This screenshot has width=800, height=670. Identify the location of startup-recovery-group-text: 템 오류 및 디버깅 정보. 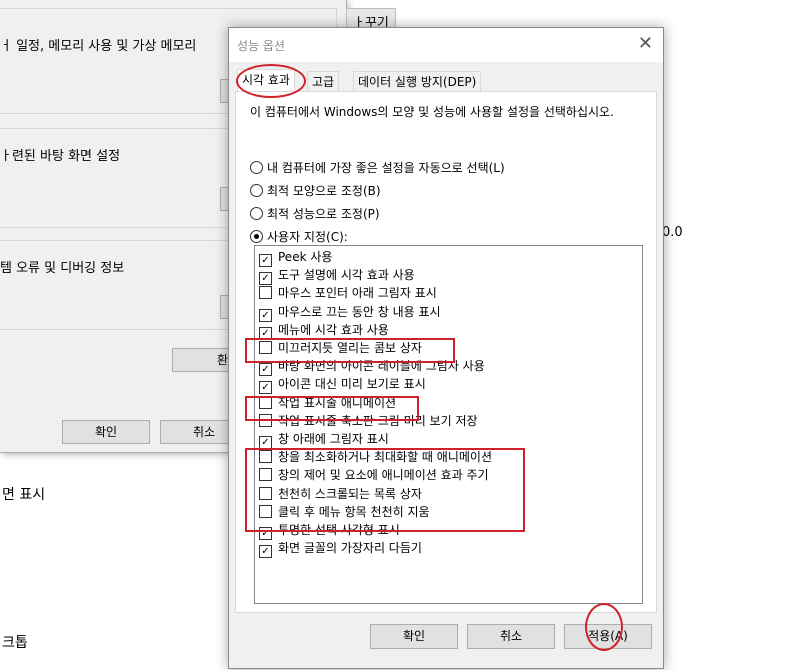
(62, 268).